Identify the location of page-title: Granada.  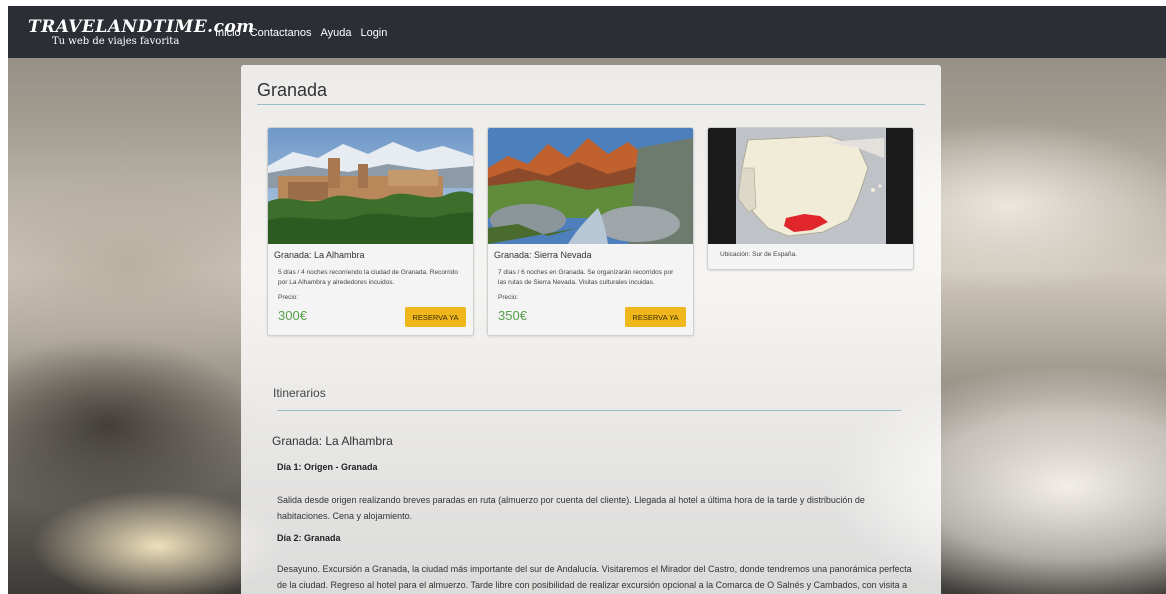
(292, 90).